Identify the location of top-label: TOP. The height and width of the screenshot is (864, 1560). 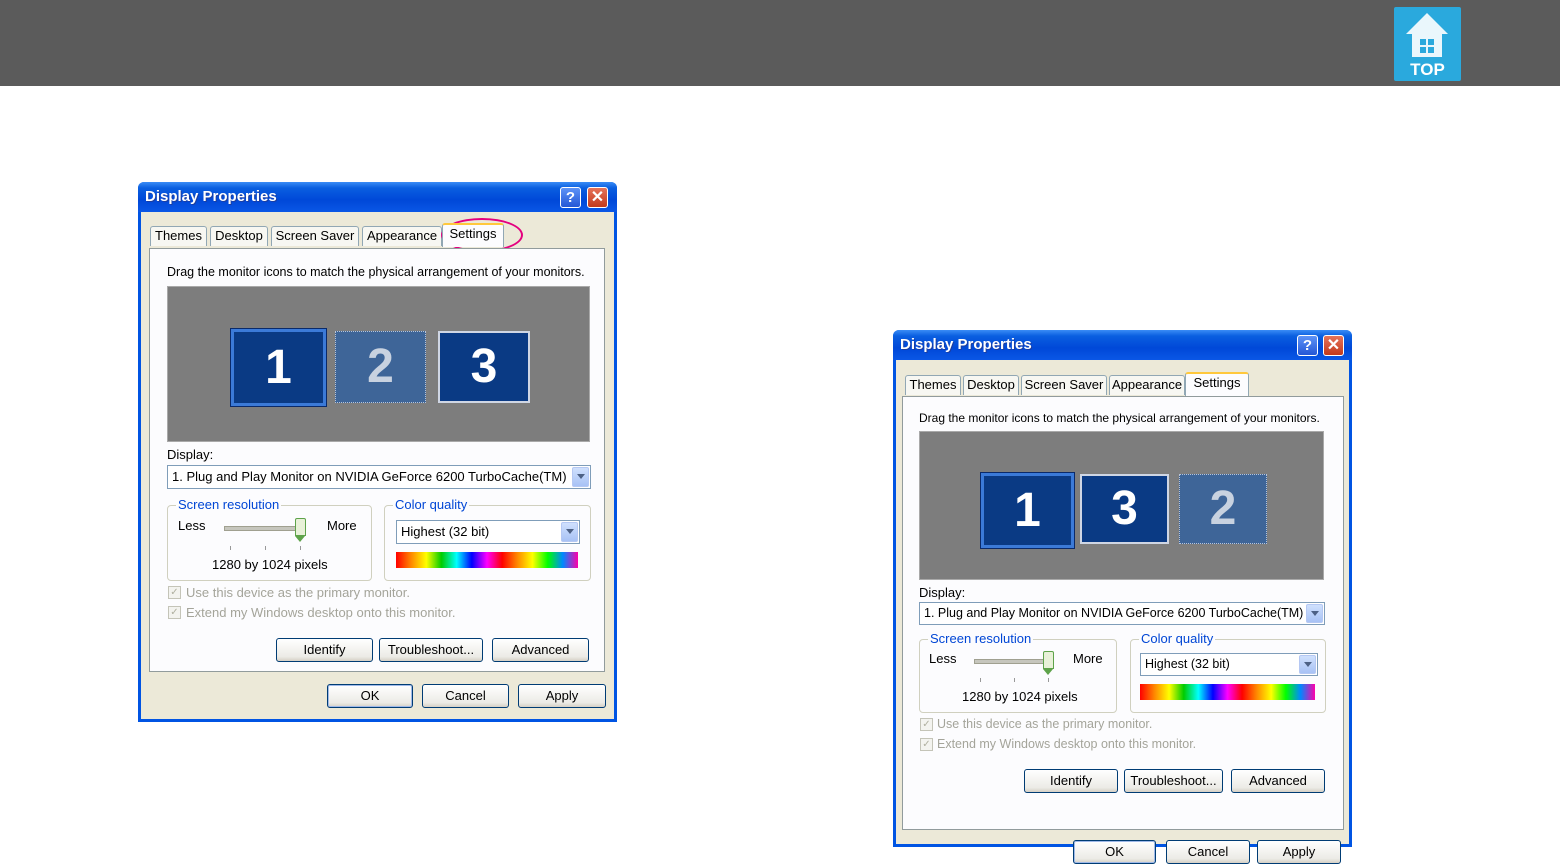
(1427, 69).